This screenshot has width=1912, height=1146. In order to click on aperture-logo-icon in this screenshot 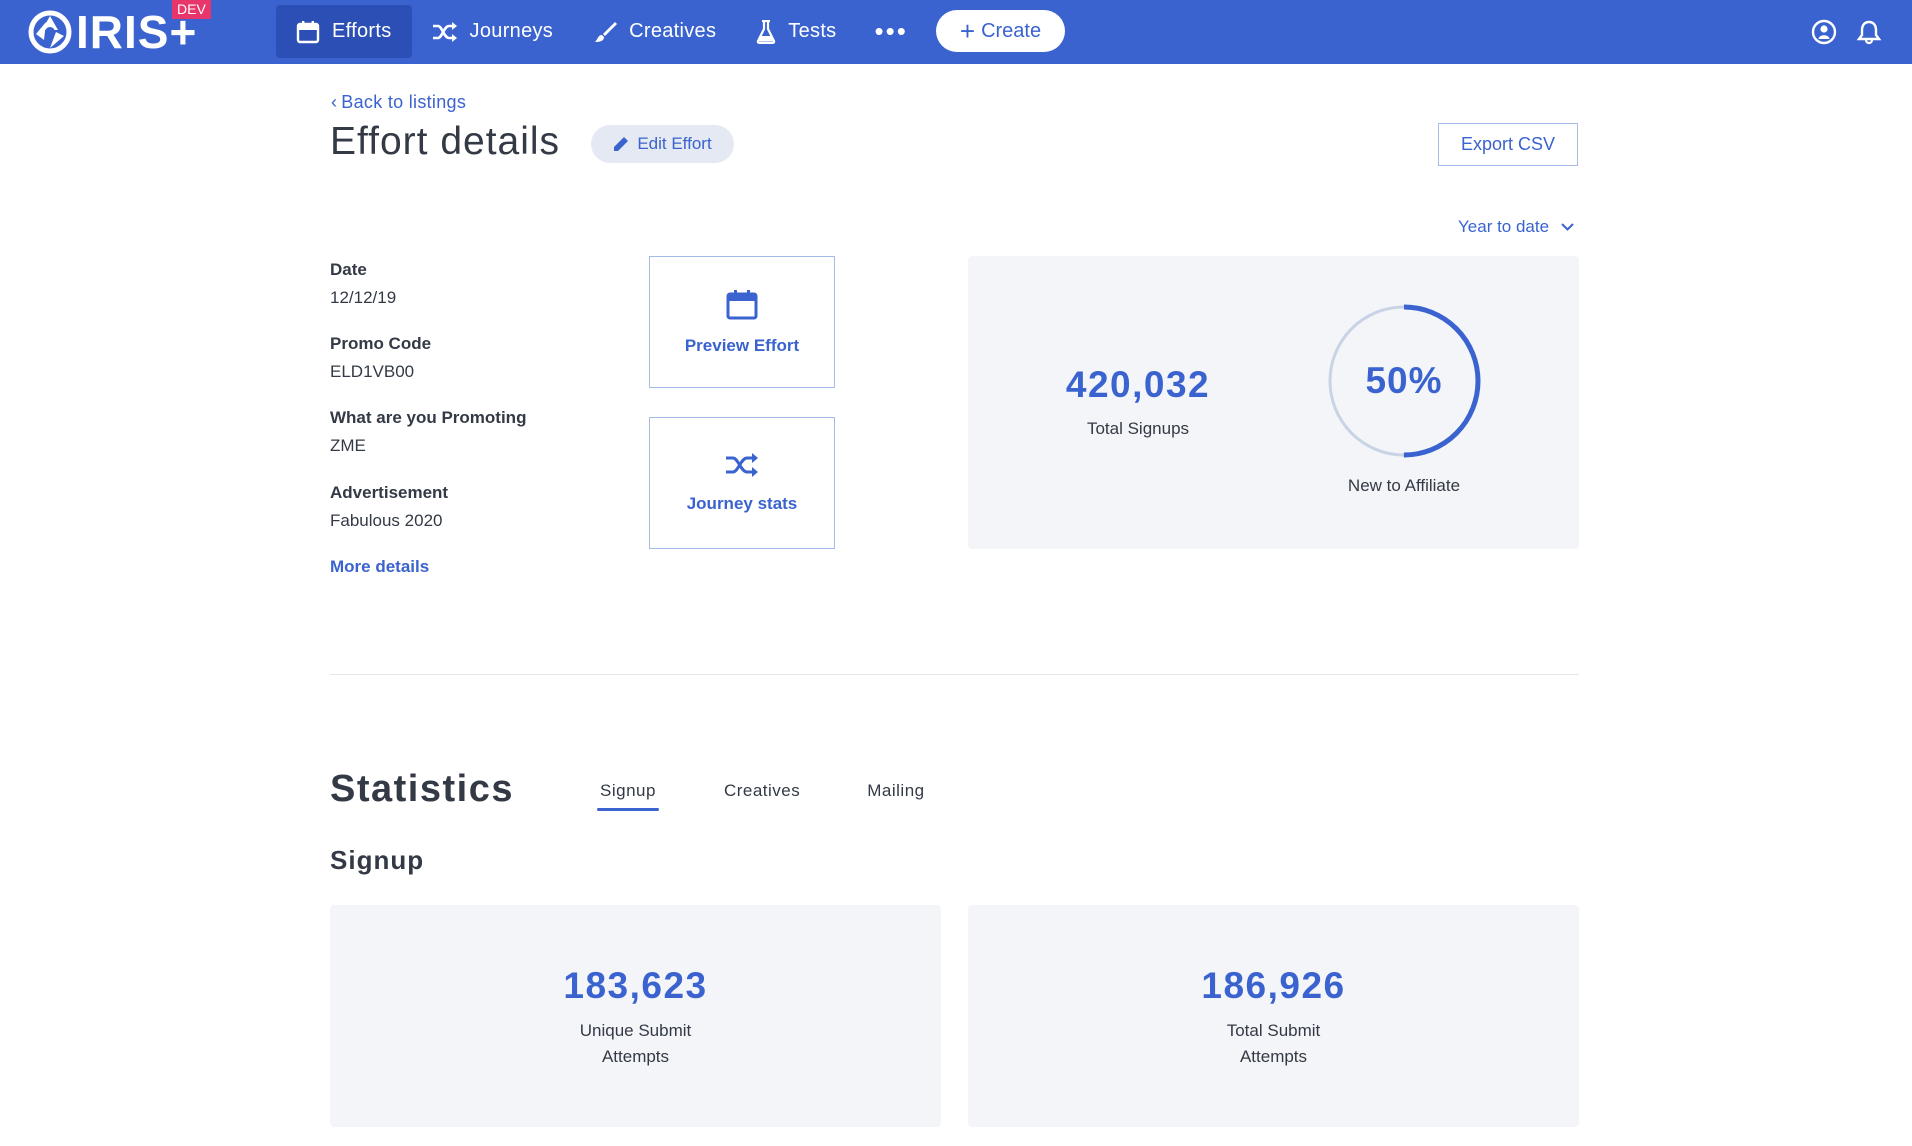, I will do `click(50, 32)`.